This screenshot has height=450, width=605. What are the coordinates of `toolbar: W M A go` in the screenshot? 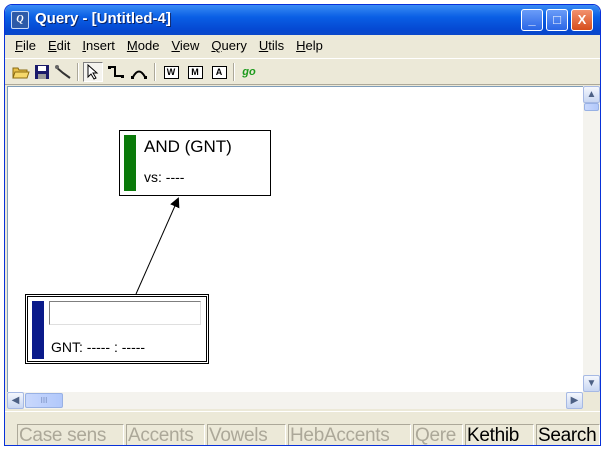 It's located at (302, 71).